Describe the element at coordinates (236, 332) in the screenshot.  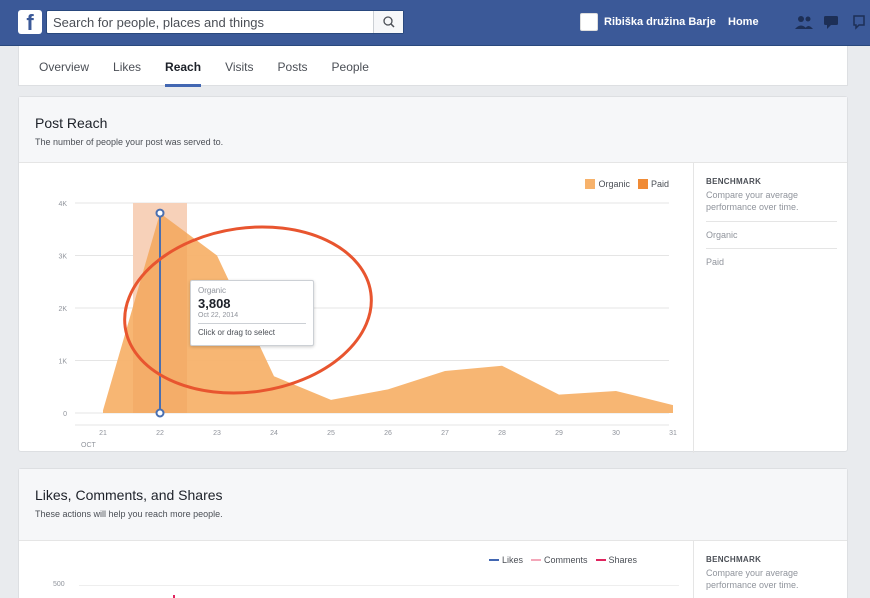
I see `tooltip-hint: Click or drag to select` at that location.